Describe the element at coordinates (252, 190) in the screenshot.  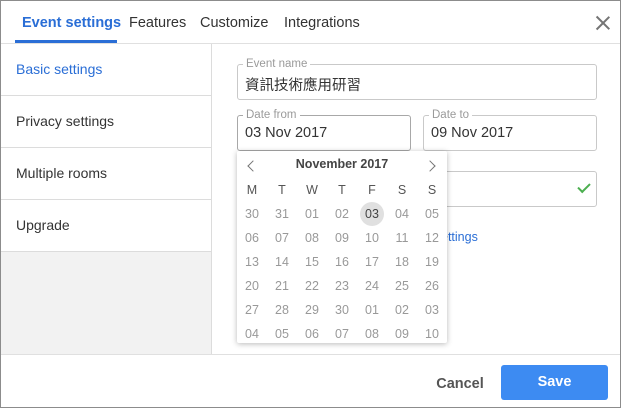
I see `calendar-weekday: M` at that location.